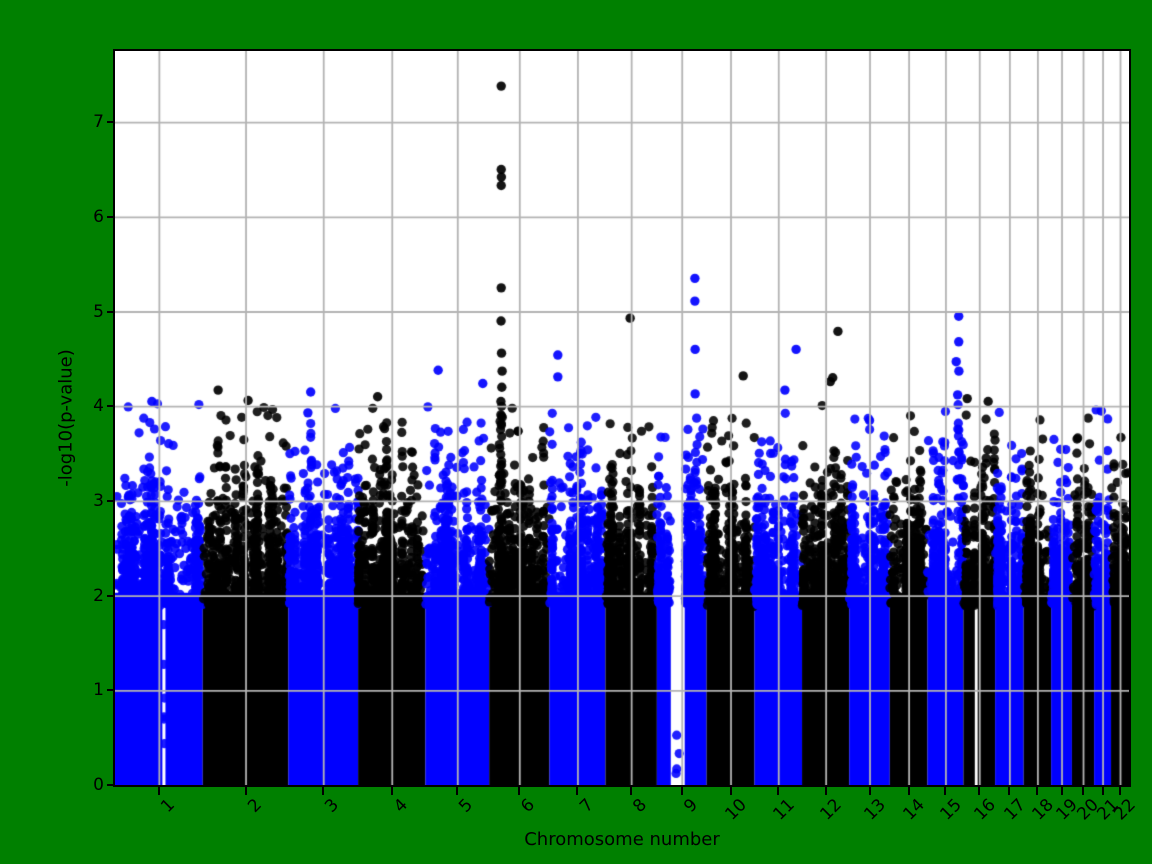 This screenshot has width=1152, height=864. Describe the element at coordinates (736, 810) in the screenshot. I see `x-tick-label: 10` at that location.